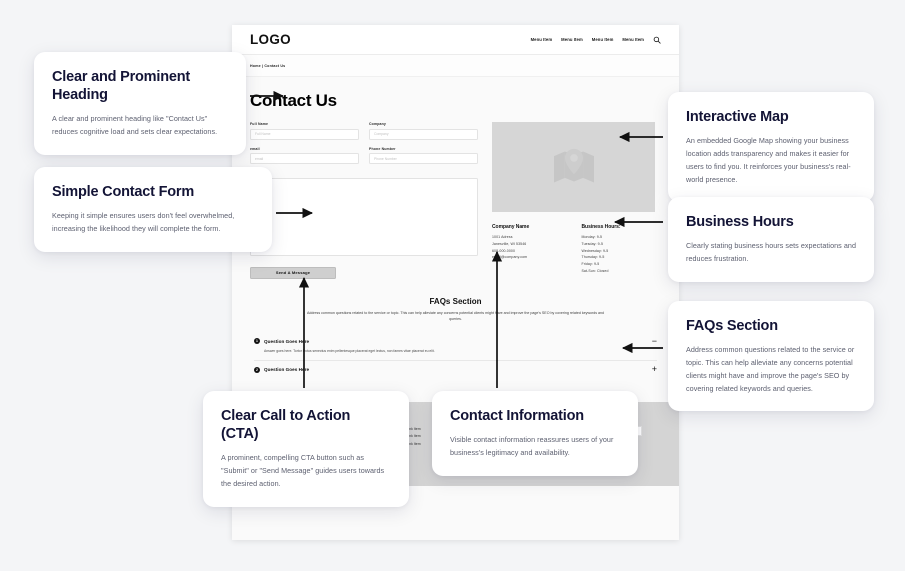 The width and height of the screenshot is (905, 571). I want to click on annotation-title-heading: Clear and Prominent Heading, so click(121, 86).